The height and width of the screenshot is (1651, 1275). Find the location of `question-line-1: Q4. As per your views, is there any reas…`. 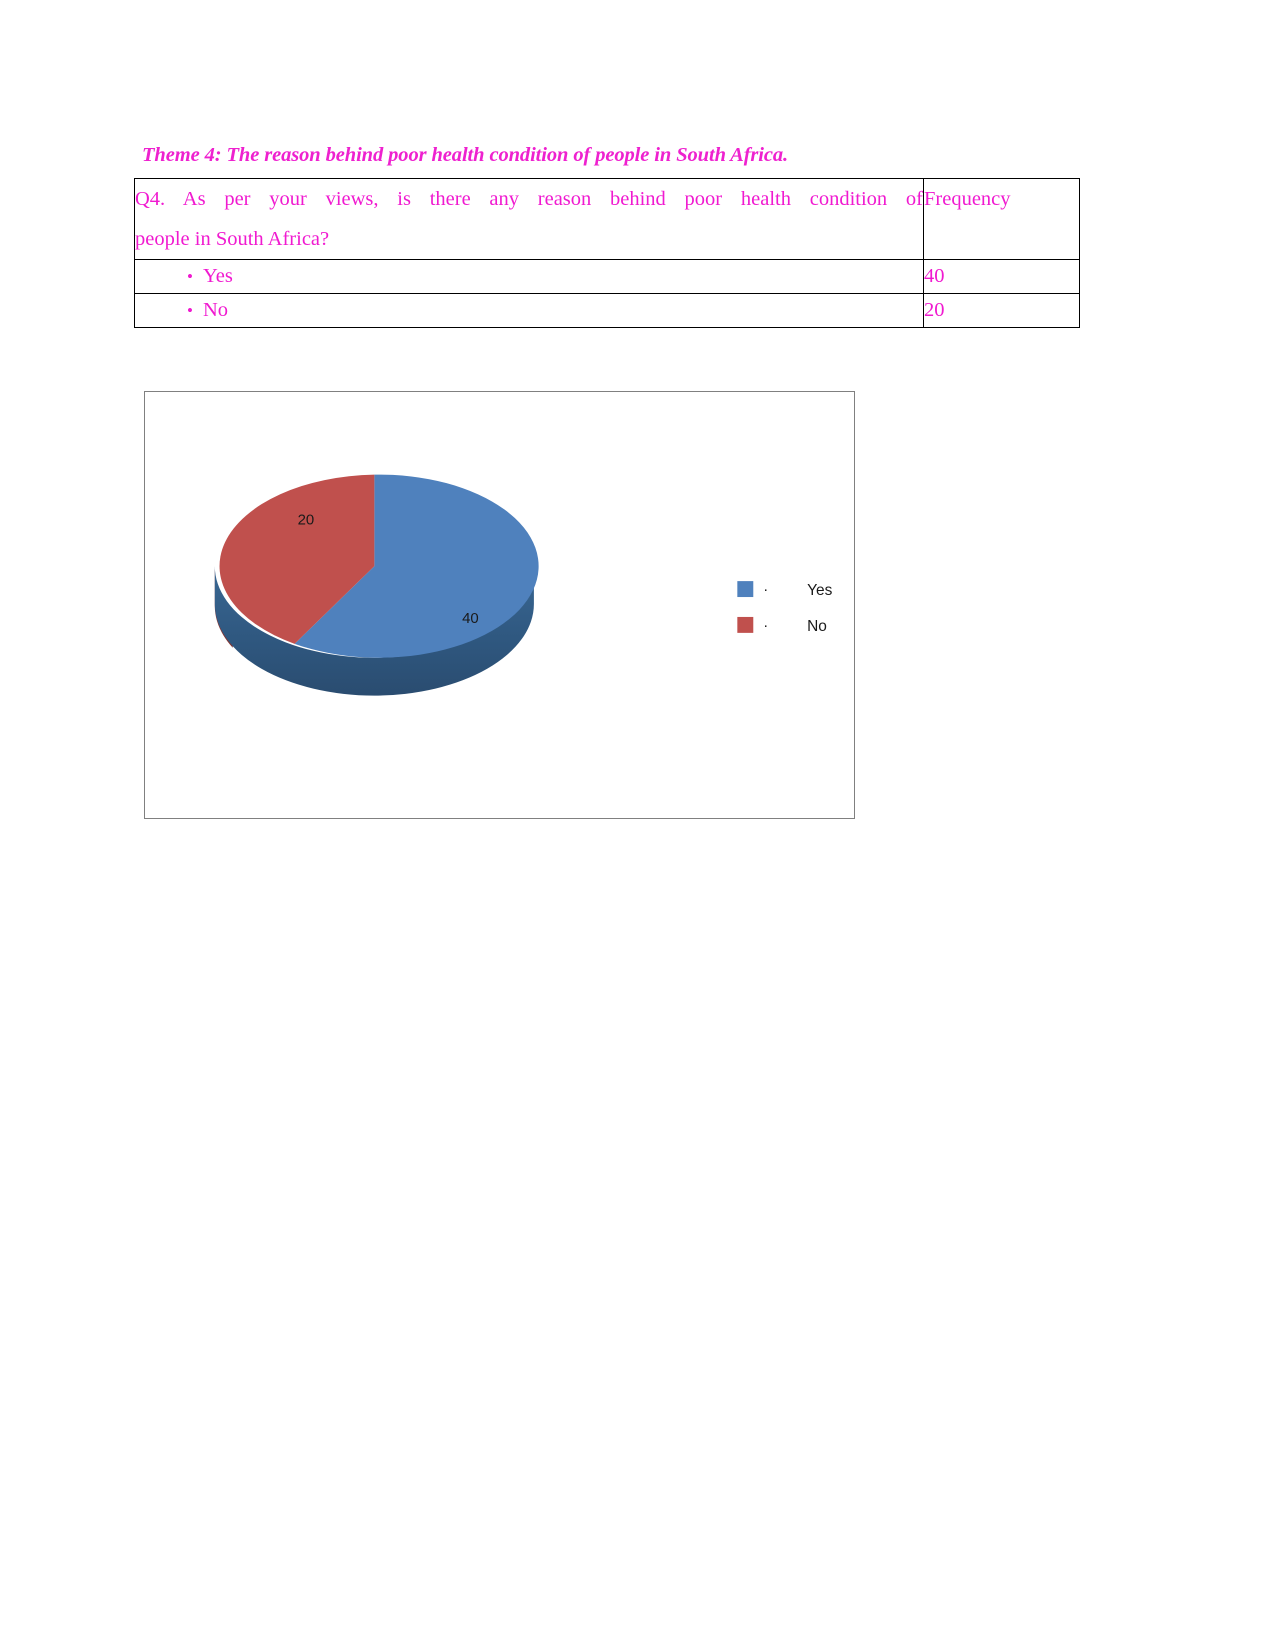

question-line-1: Q4. As per your views, is there any reas… is located at coordinates (529, 199).